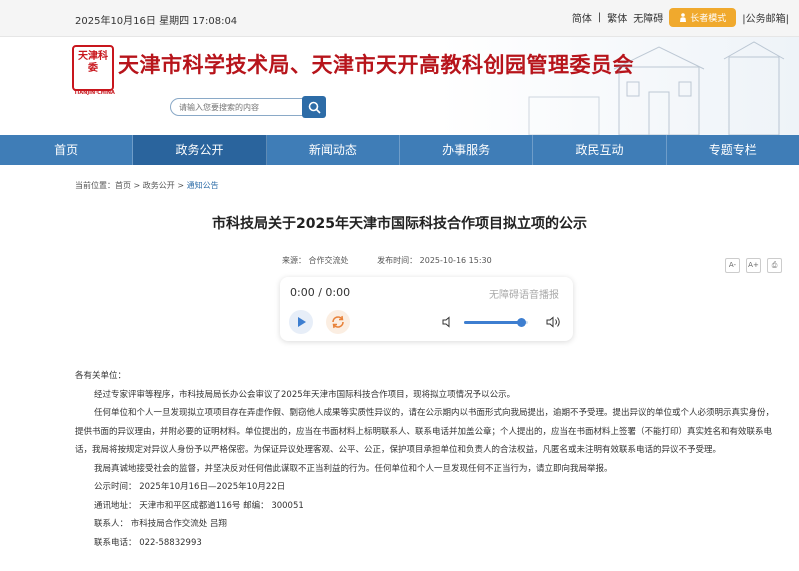  Describe the element at coordinates (67, 150) in the screenshot. I see `nav-home: 首页` at that location.